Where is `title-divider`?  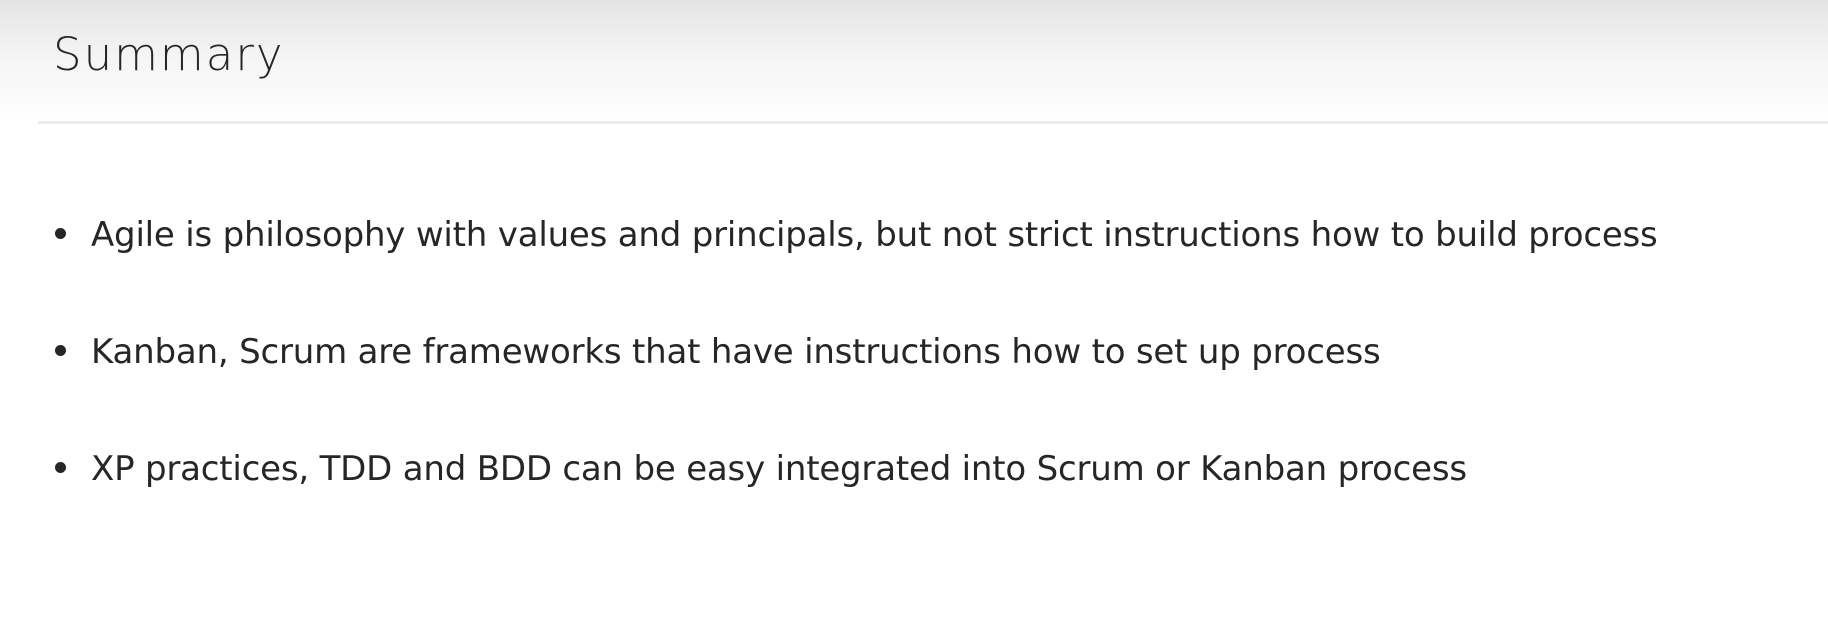
title-divider is located at coordinates (933, 122).